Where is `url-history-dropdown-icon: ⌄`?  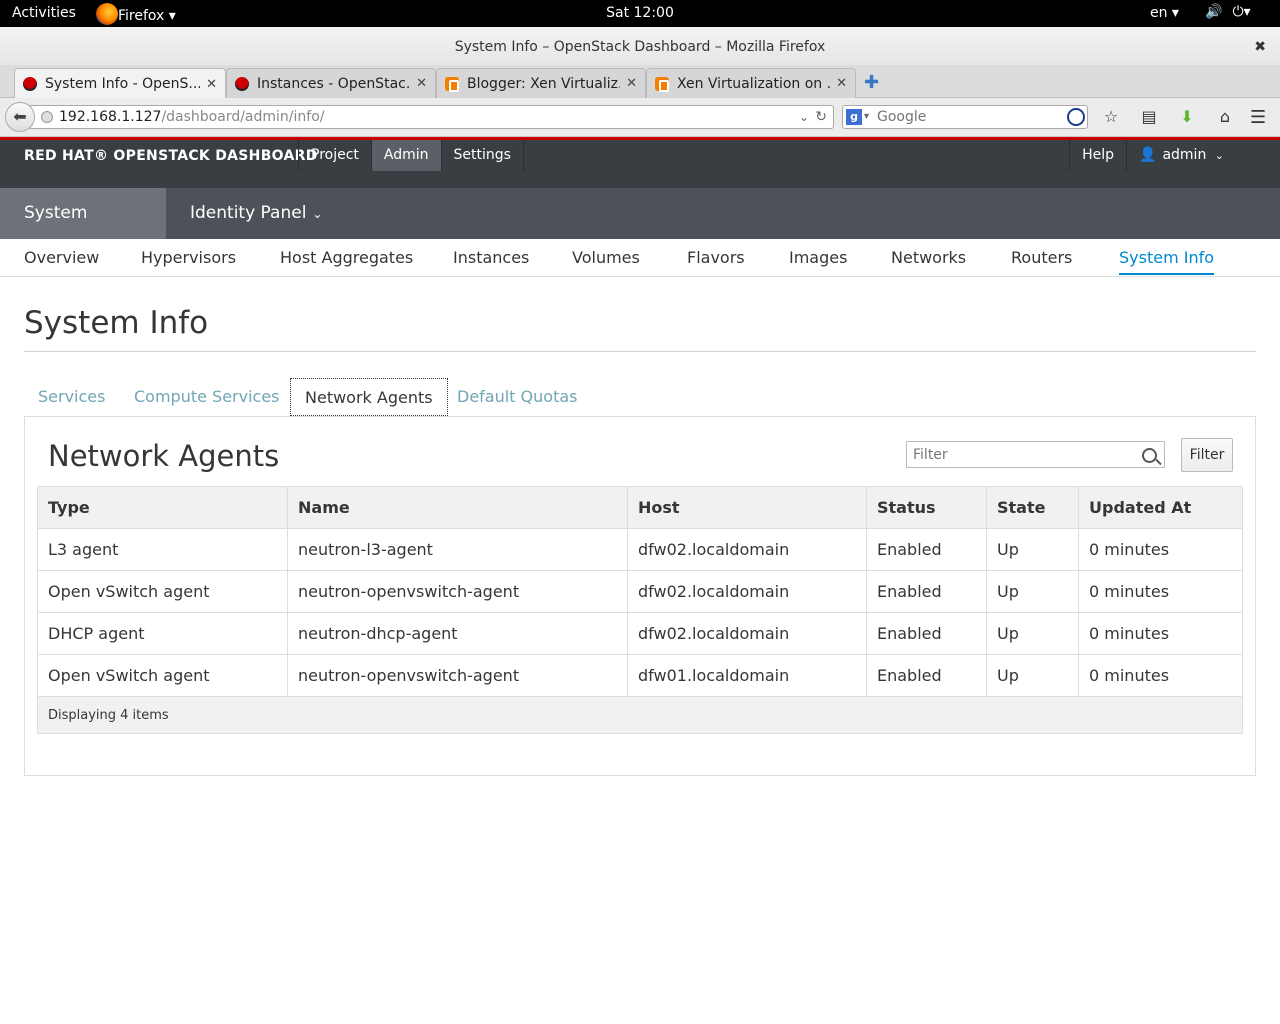 url-history-dropdown-icon: ⌄ is located at coordinates (804, 117).